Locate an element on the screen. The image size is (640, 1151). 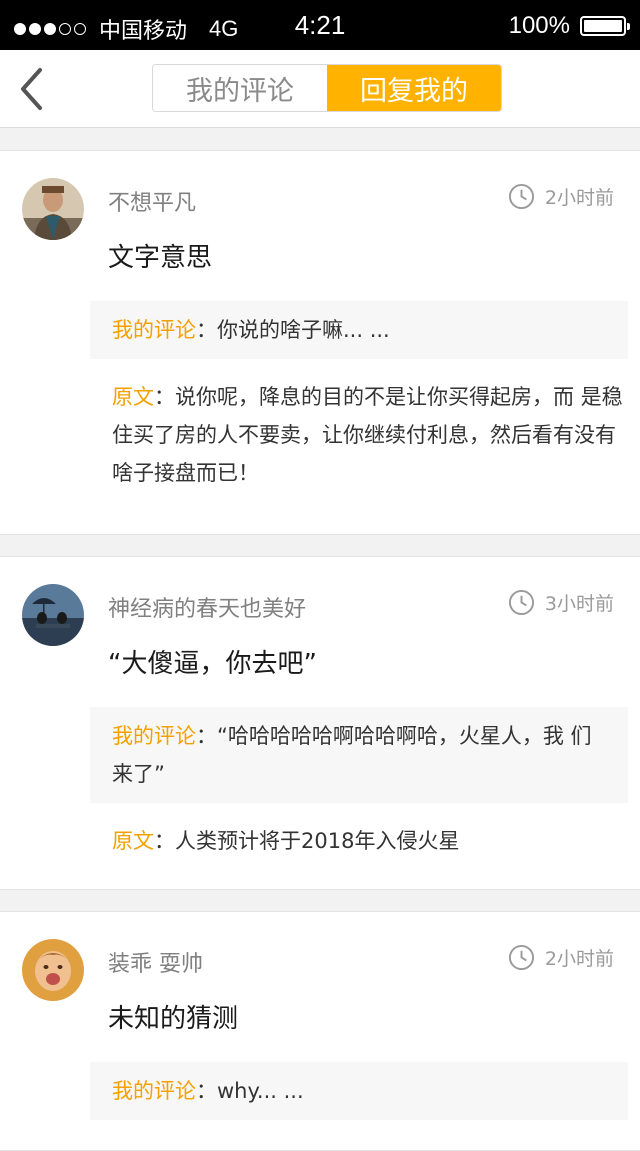
battery-percentage: 100% is located at coordinates (539, 25).